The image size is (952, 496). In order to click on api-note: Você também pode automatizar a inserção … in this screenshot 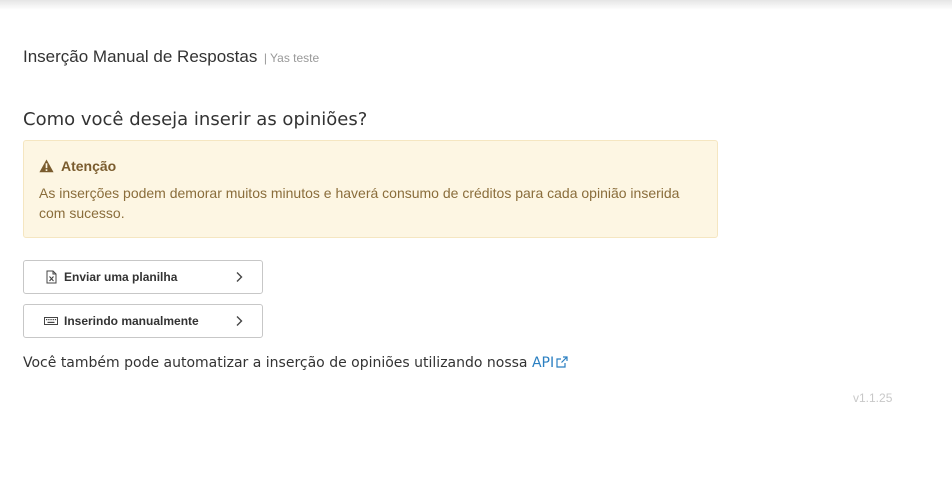, I will do `click(295, 363)`.